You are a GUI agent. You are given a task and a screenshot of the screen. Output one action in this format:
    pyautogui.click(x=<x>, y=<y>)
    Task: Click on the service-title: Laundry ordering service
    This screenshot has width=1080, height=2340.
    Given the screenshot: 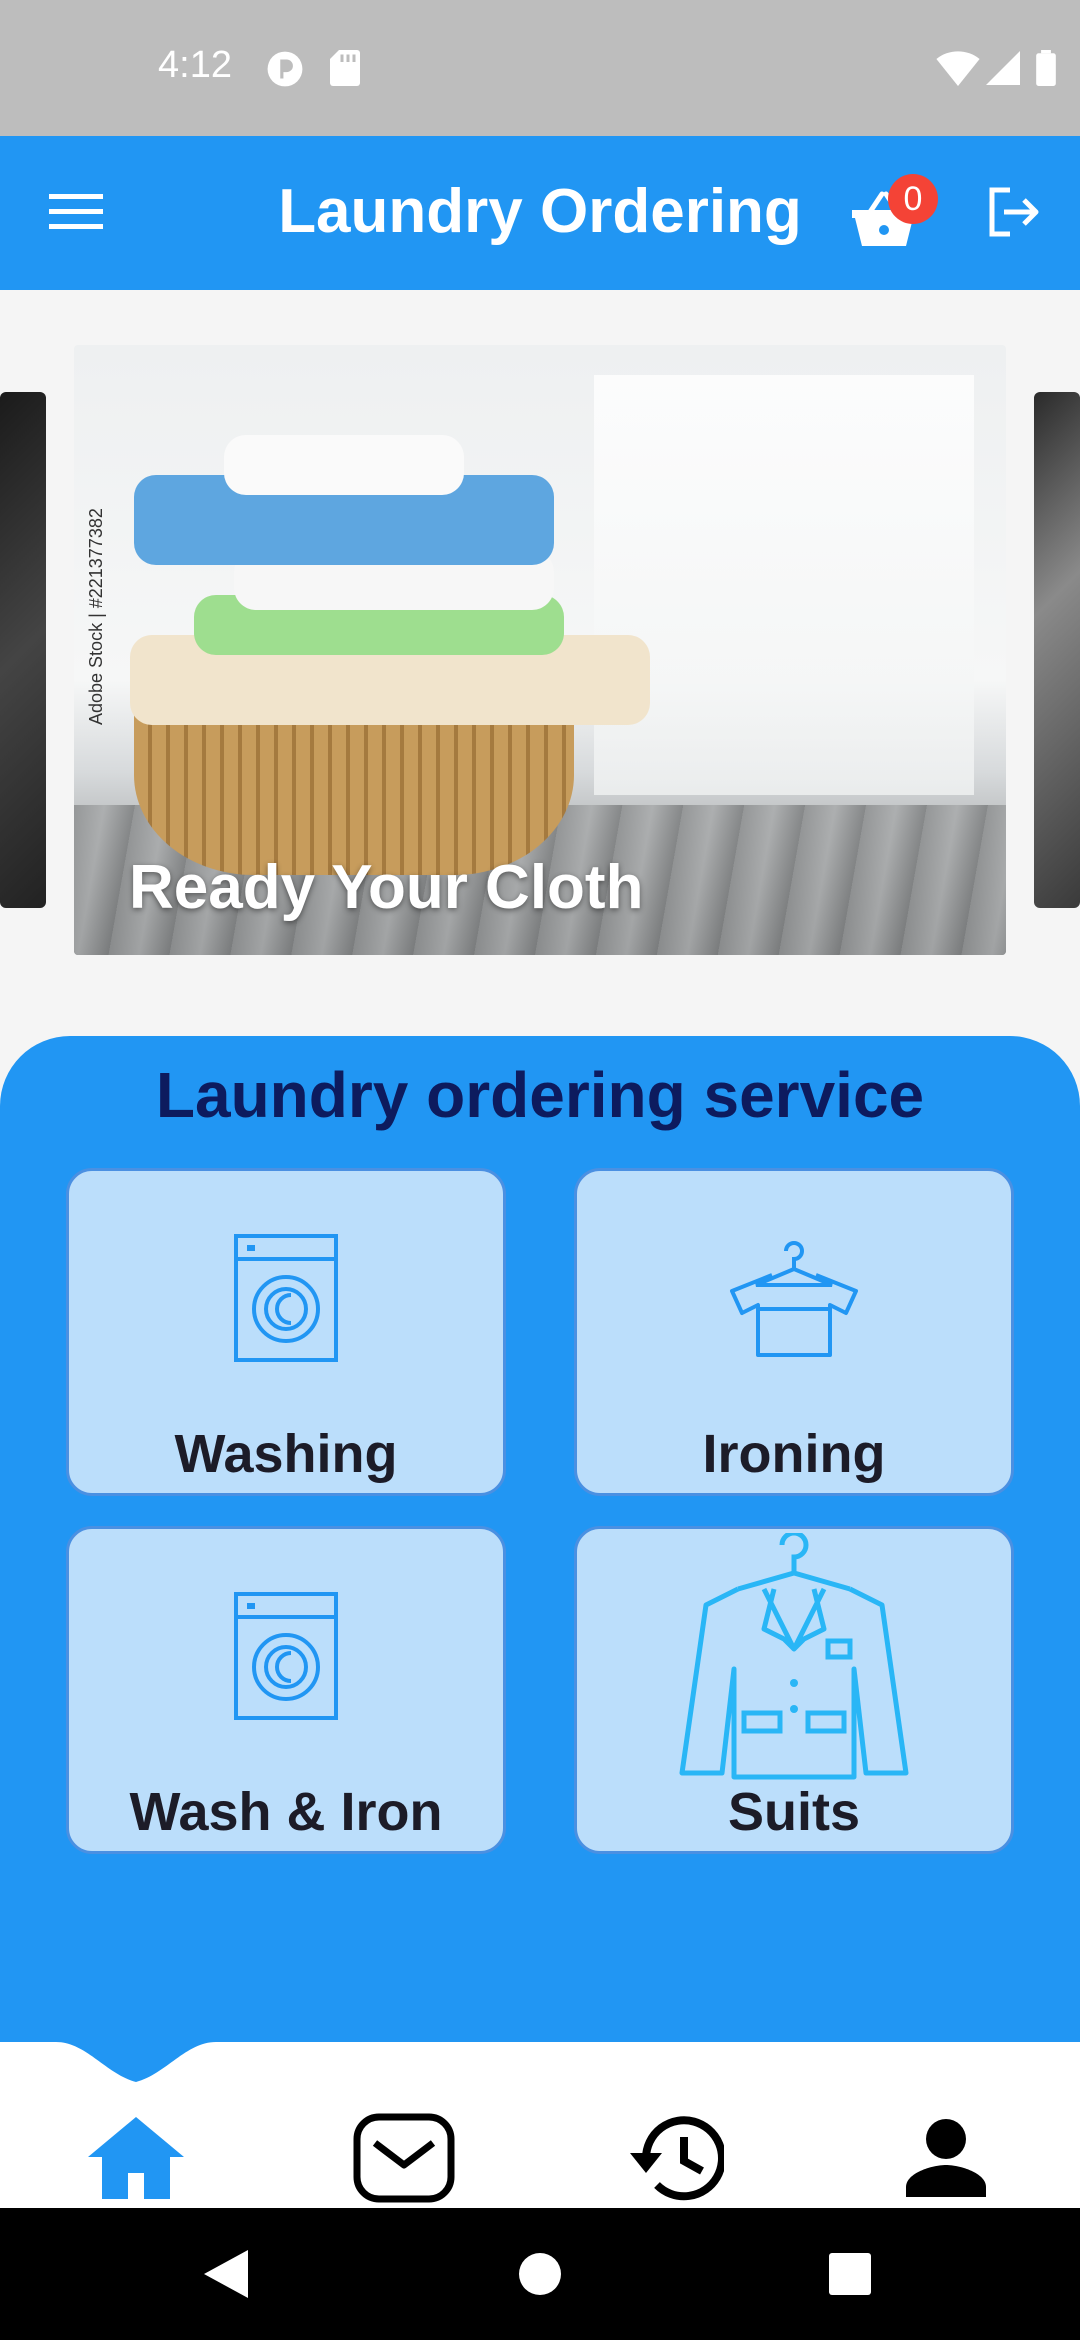 What is the action you would take?
    pyautogui.click(x=540, y=1095)
    